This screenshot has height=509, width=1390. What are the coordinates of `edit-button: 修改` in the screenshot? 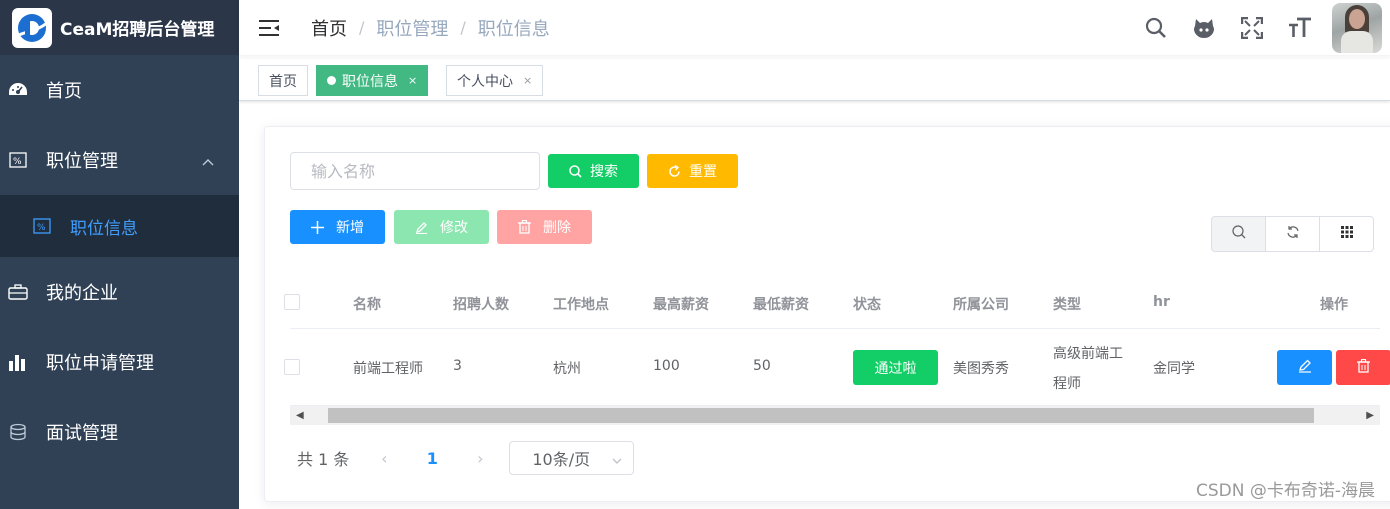 It's located at (441, 227).